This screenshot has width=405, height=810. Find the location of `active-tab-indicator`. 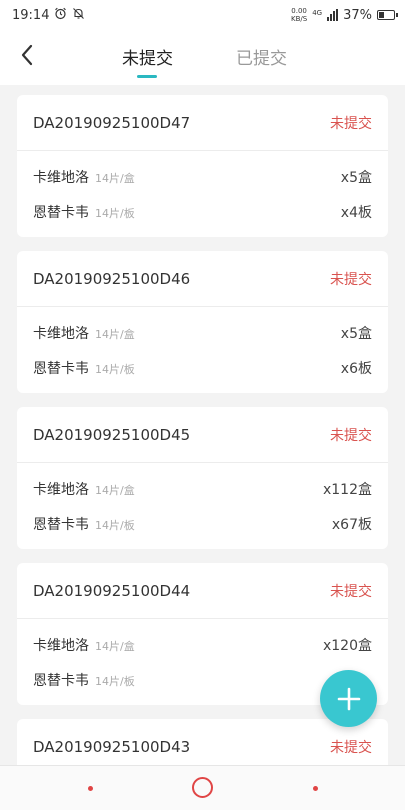

active-tab-indicator is located at coordinates (147, 76).